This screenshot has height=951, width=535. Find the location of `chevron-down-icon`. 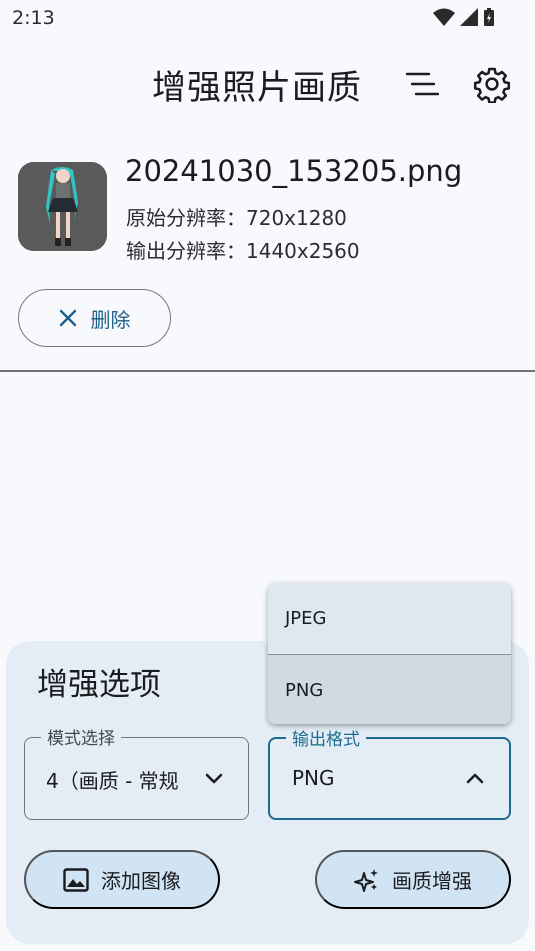

chevron-down-icon is located at coordinates (214, 778).